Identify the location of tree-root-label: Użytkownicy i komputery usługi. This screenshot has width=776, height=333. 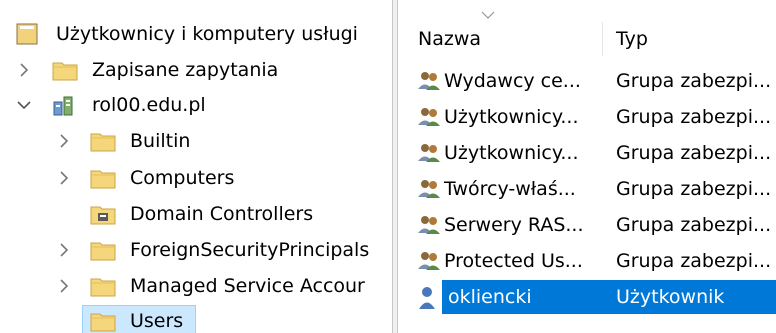
(207, 34).